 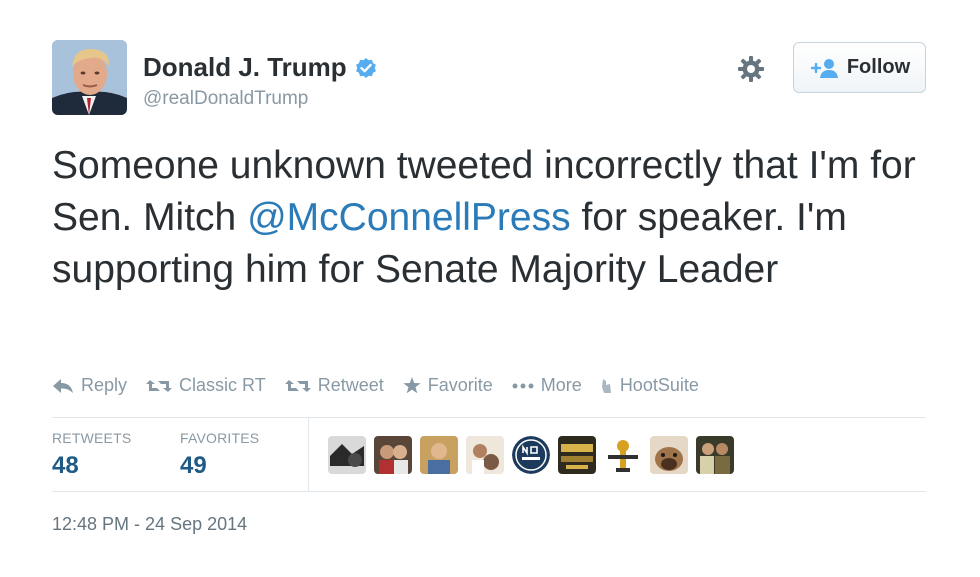 I want to click on follow-button: Follow, so click(x=859, y=67).